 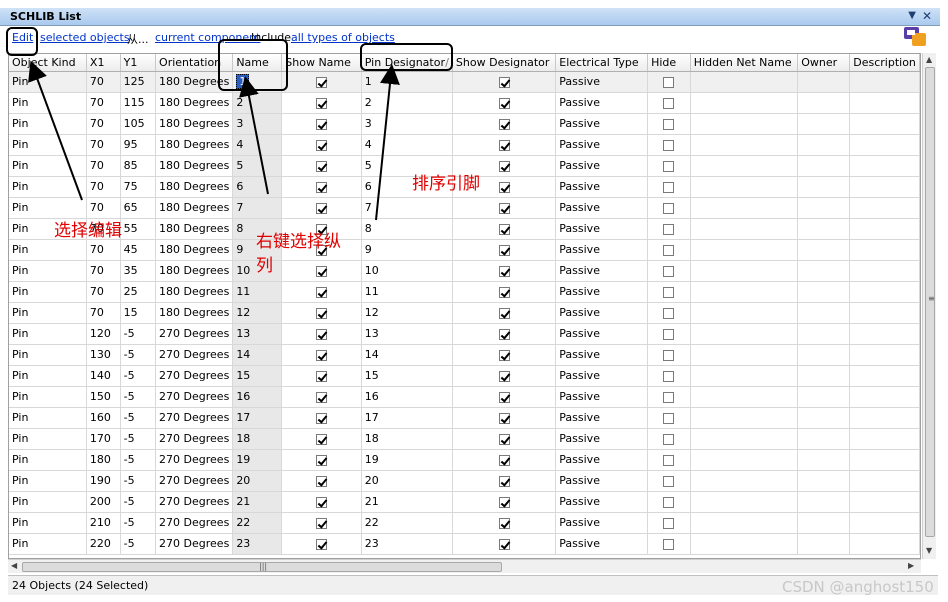 What do you see at coordinates (257, 481) in the screenshot?
I see `name-cell: 20` at bounding box center [257, 481].